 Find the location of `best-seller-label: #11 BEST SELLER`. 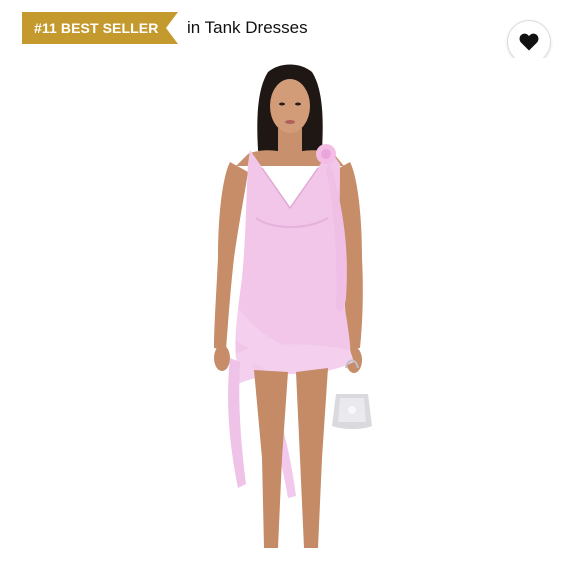

best-seller-label: #11 BEST SELLER is located at coordinates (96, 28).